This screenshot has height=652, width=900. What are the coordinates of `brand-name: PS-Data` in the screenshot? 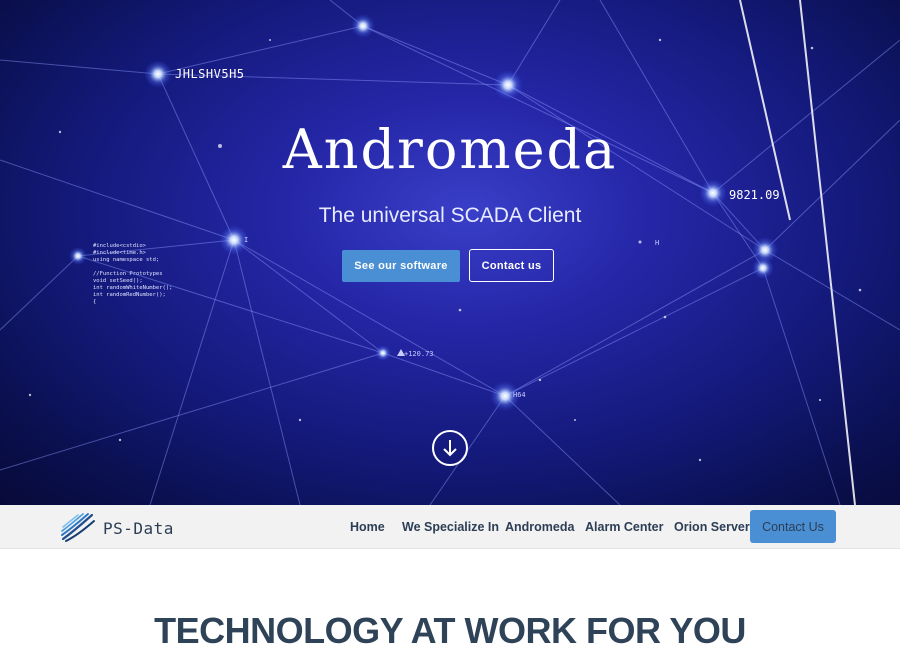 It's located at (138, 528).